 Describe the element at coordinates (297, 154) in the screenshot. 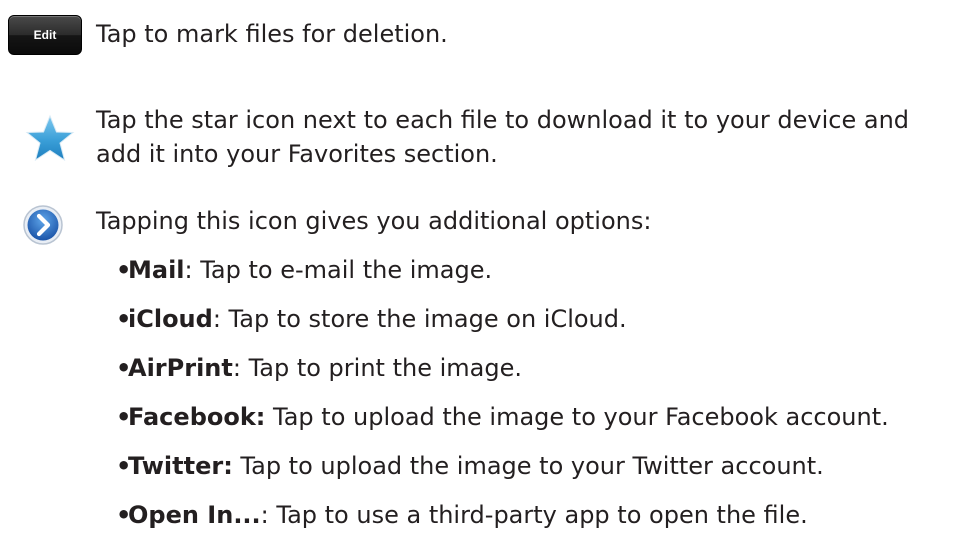

I see `star-description-line2: add it into your Favorites section.` at that location.